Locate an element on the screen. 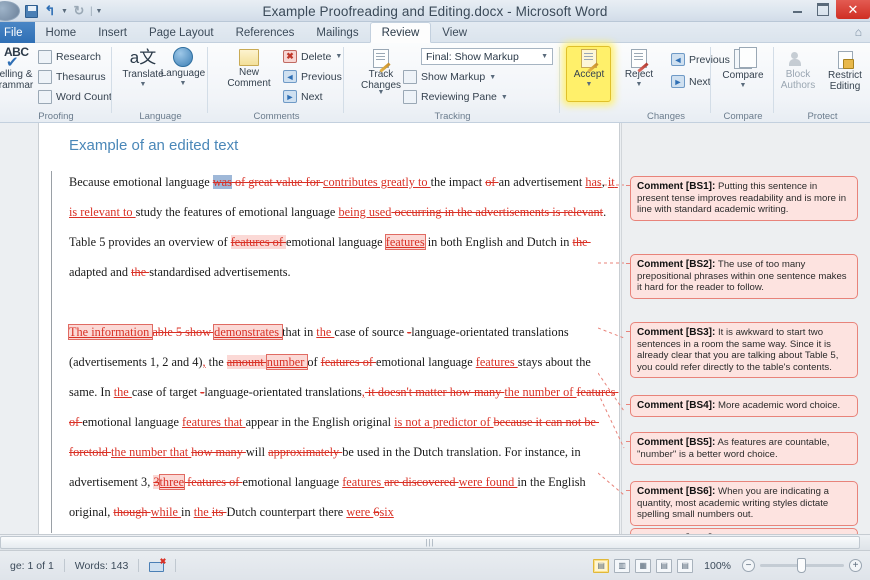  view-button-draft: ▤ is located at coordinates (685, 565).